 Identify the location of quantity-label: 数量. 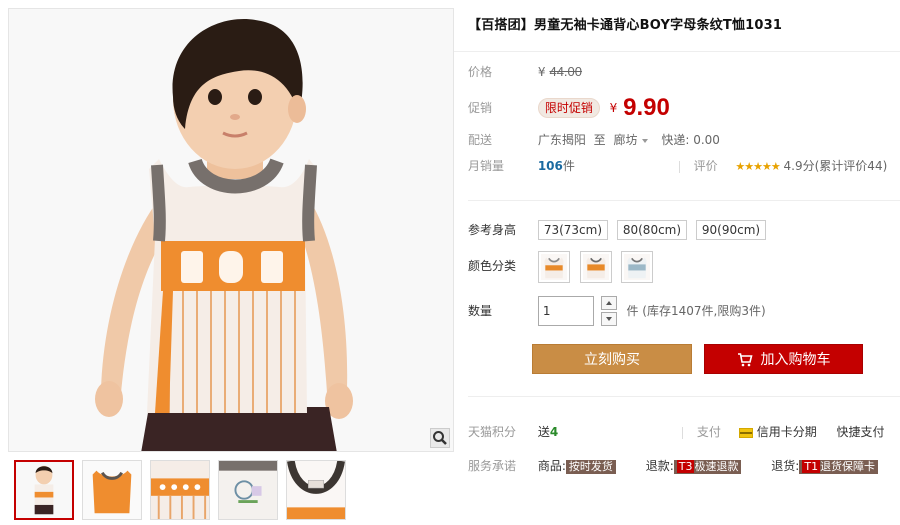
(480, 310).